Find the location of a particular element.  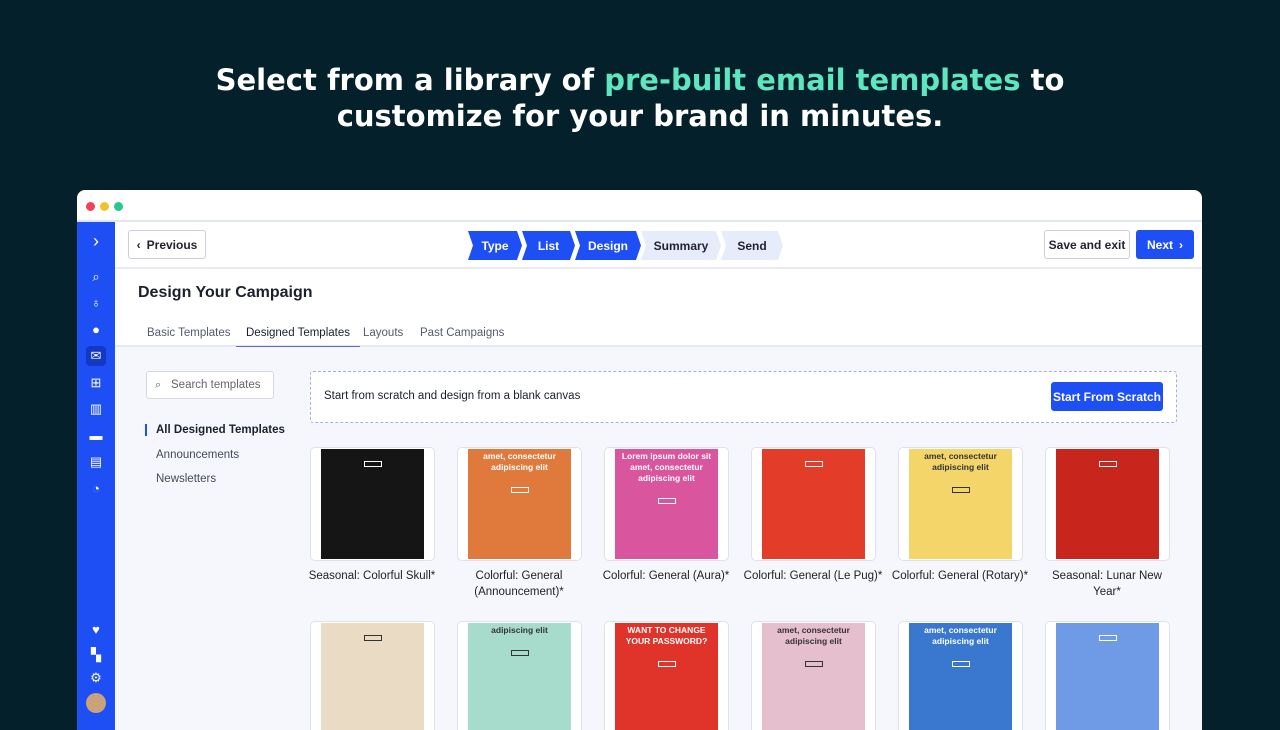

step-list: List is located at coordinates (548, 245).